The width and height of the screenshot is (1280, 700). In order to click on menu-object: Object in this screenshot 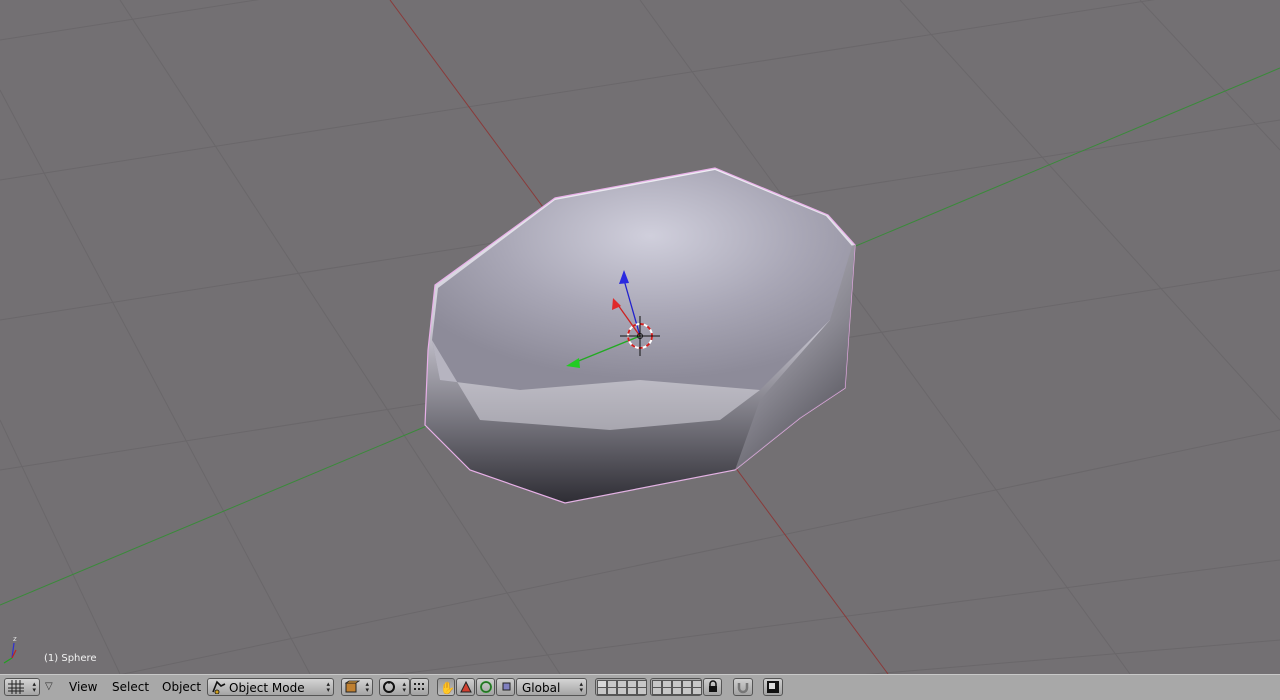, I will do `click(181, 687)`.